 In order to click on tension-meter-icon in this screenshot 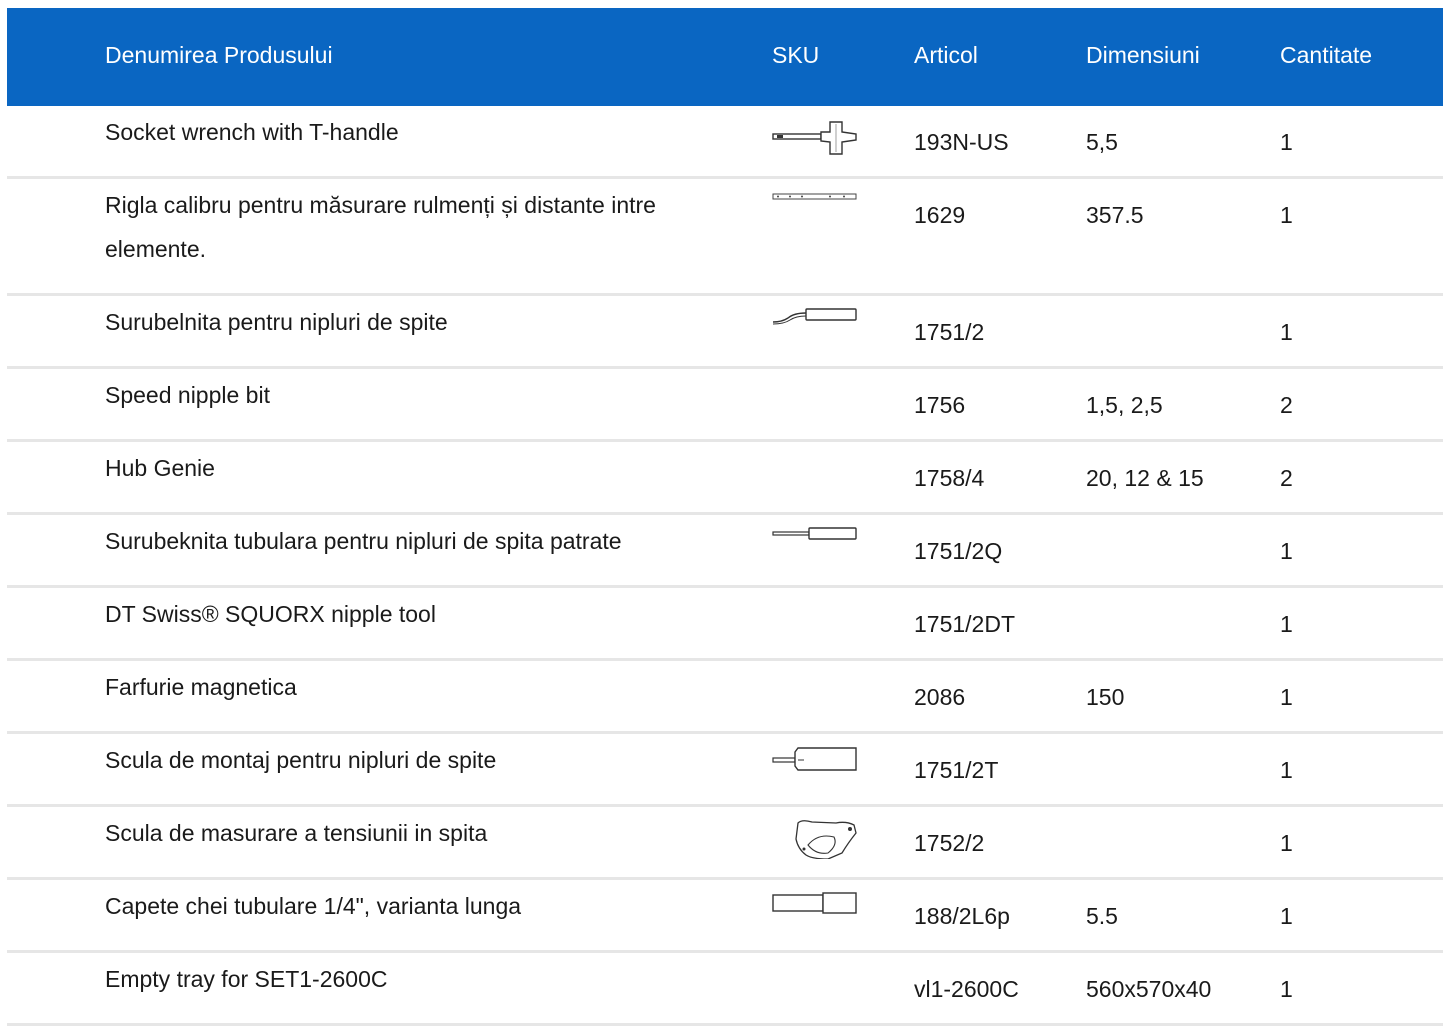, I will do `click(815, 839)`.